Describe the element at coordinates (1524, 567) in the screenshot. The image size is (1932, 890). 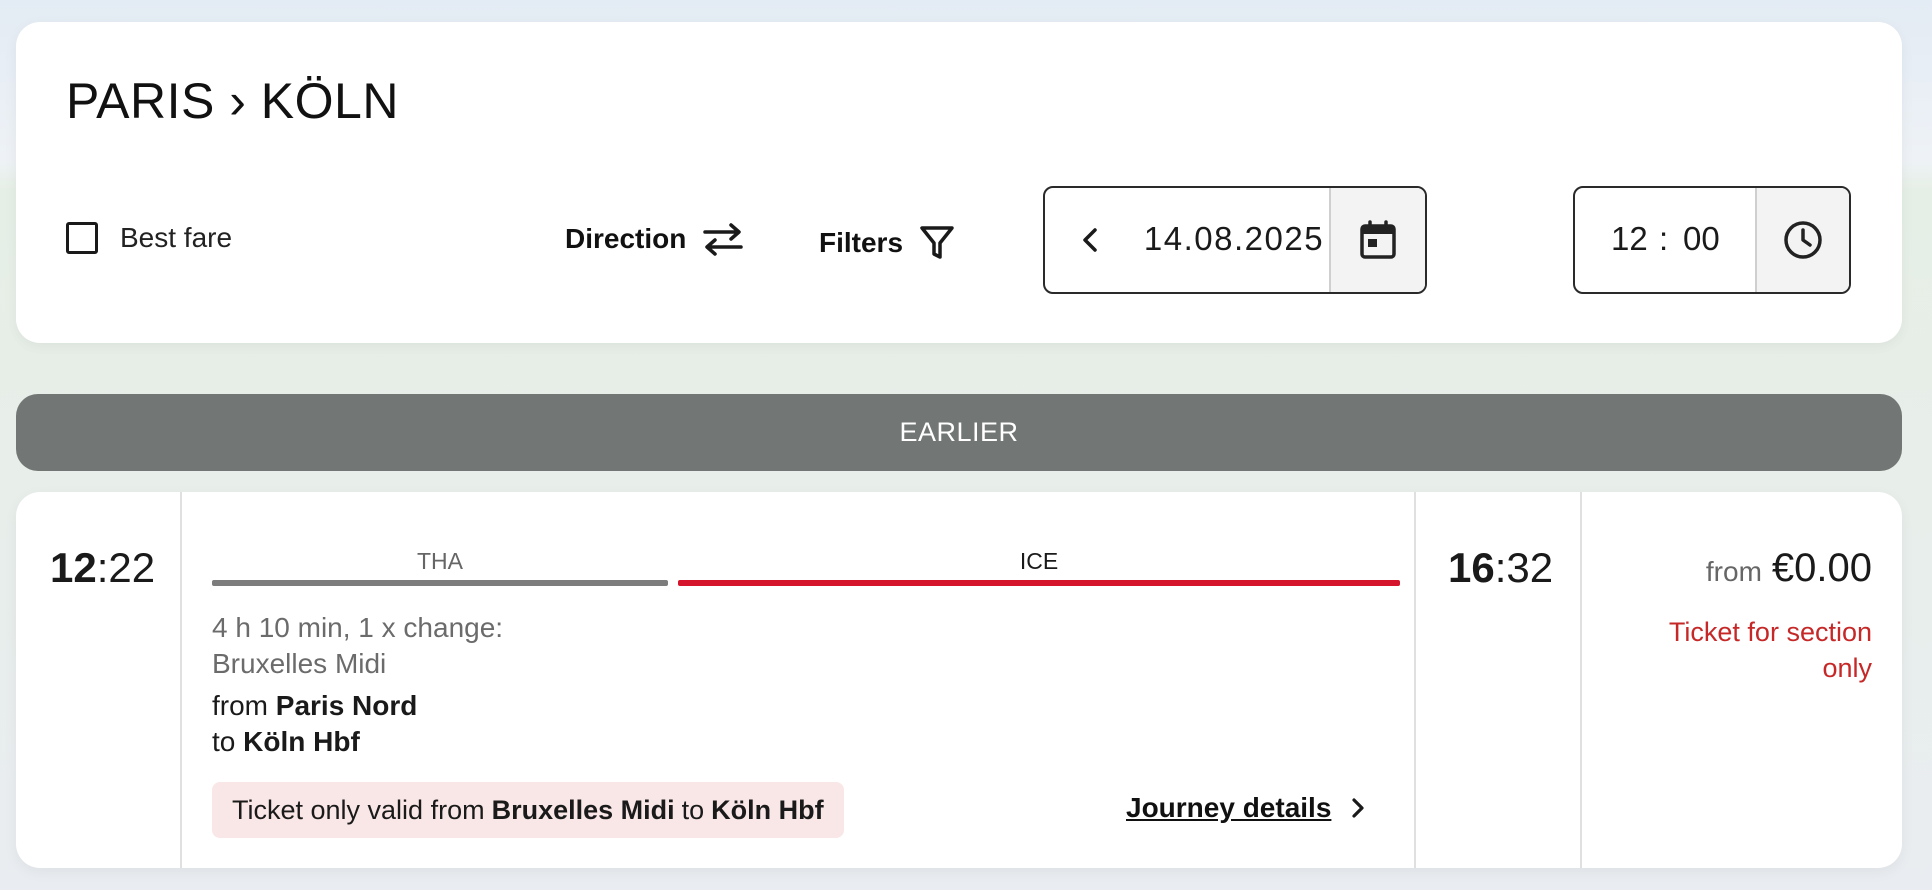
I see `arrival-minute: :32` at that location.